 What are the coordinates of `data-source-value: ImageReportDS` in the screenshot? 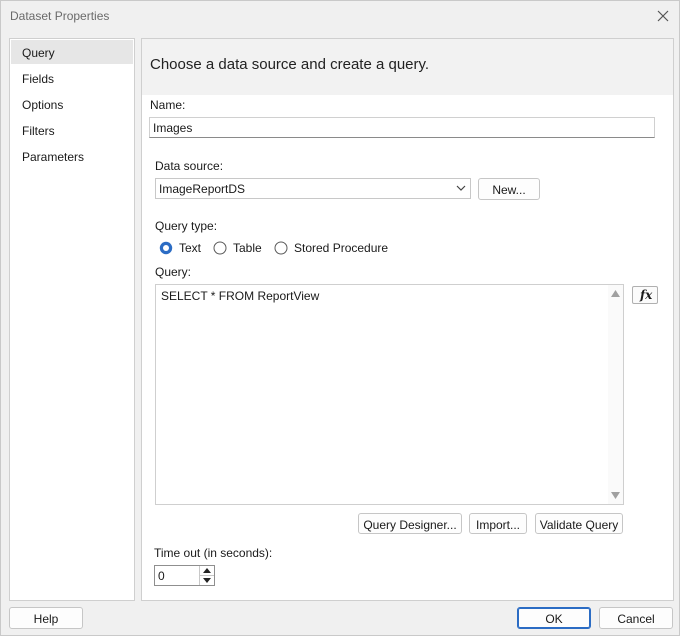 It's located at (202, 189).